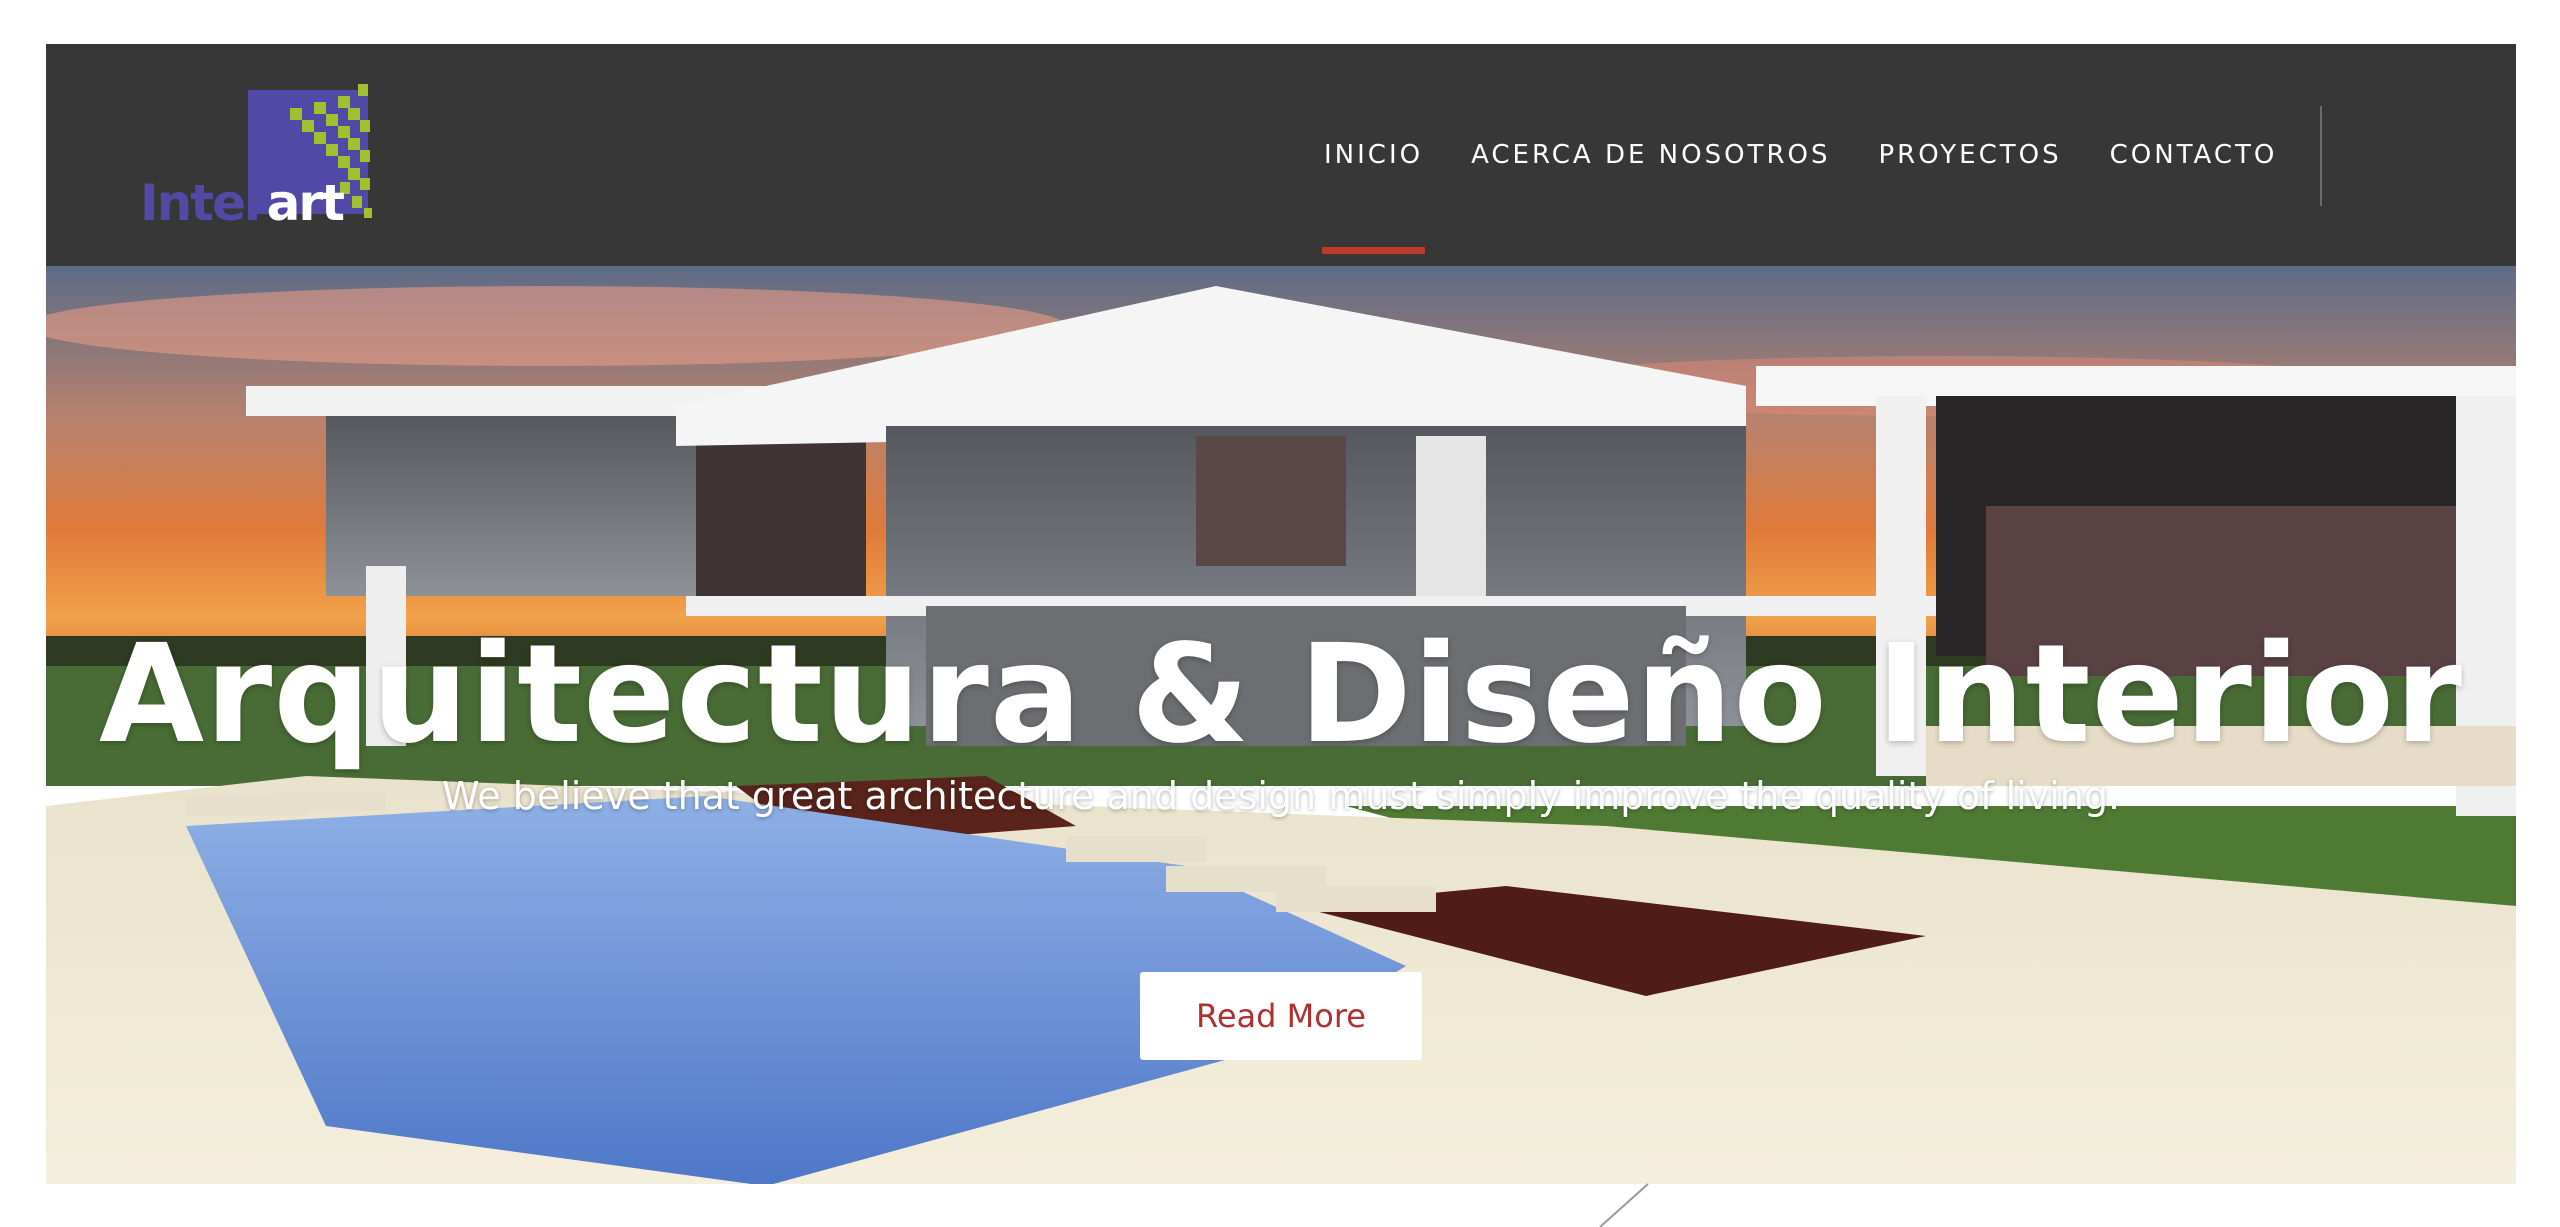  I want to click on interart-logo: Interart, so click(265, 159).